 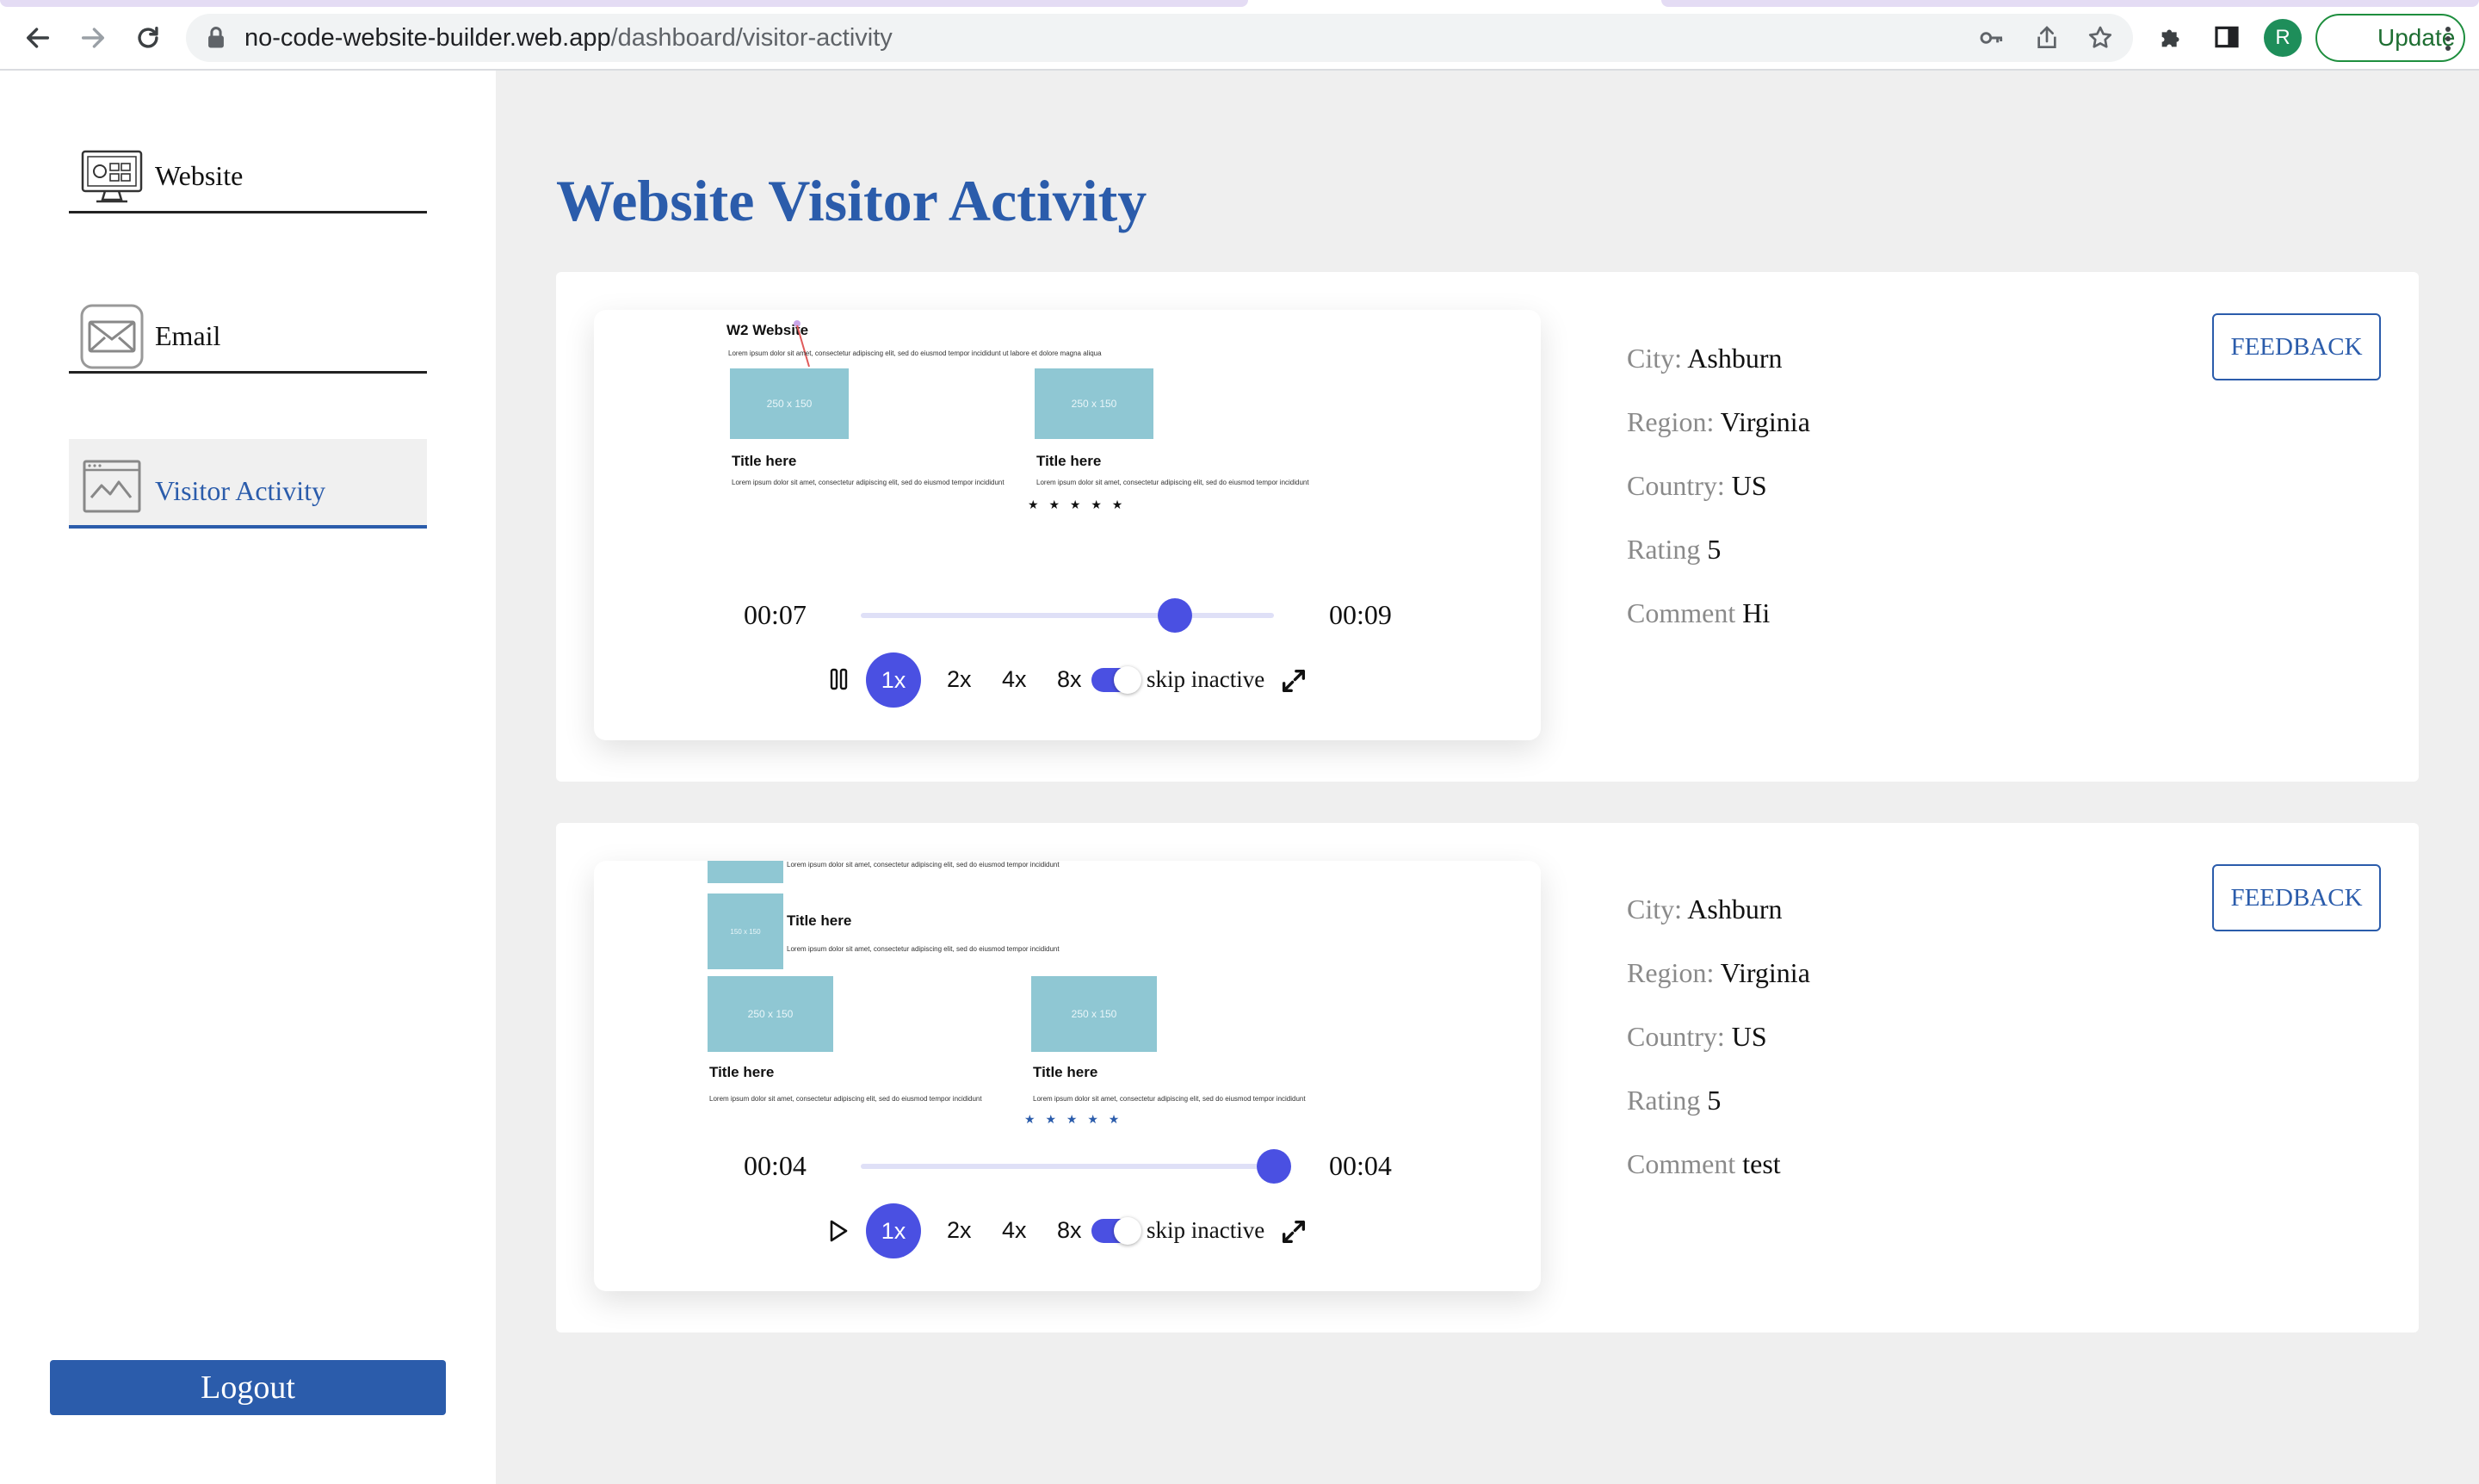 I want to click on update-button: Update, so click(x=2390, y=38).